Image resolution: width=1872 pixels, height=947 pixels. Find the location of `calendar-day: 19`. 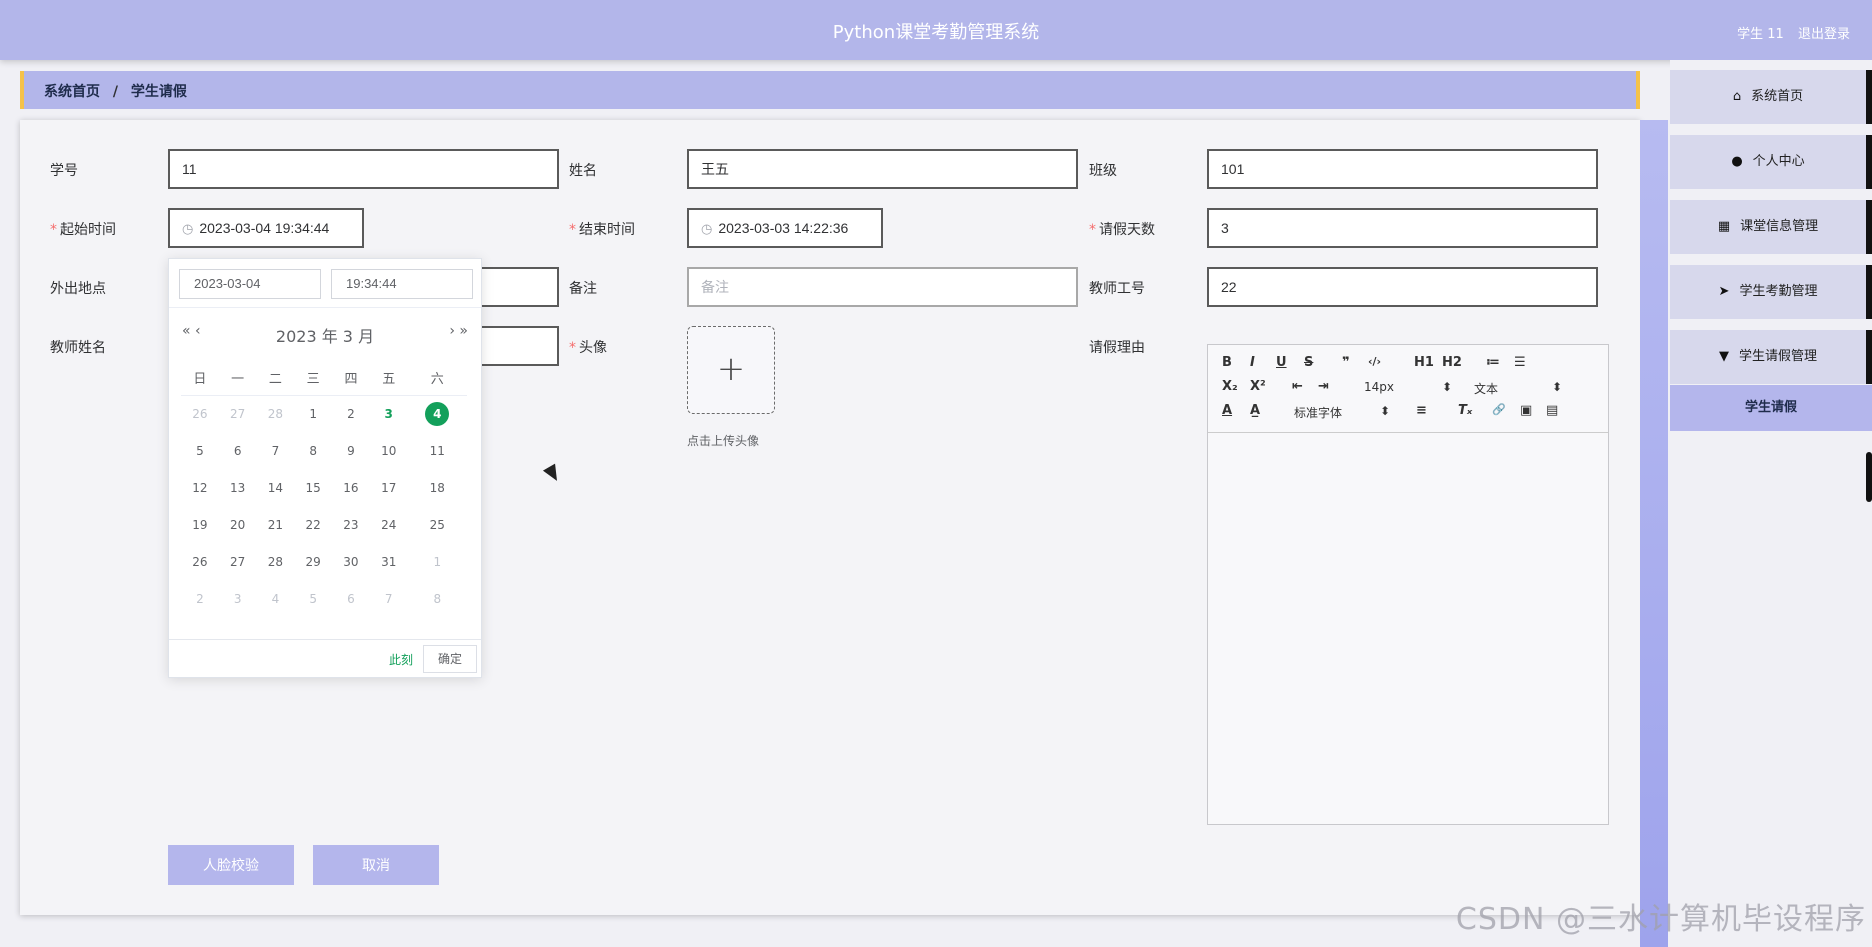

calendar-day: 19 is located at coordinates (200, 524).